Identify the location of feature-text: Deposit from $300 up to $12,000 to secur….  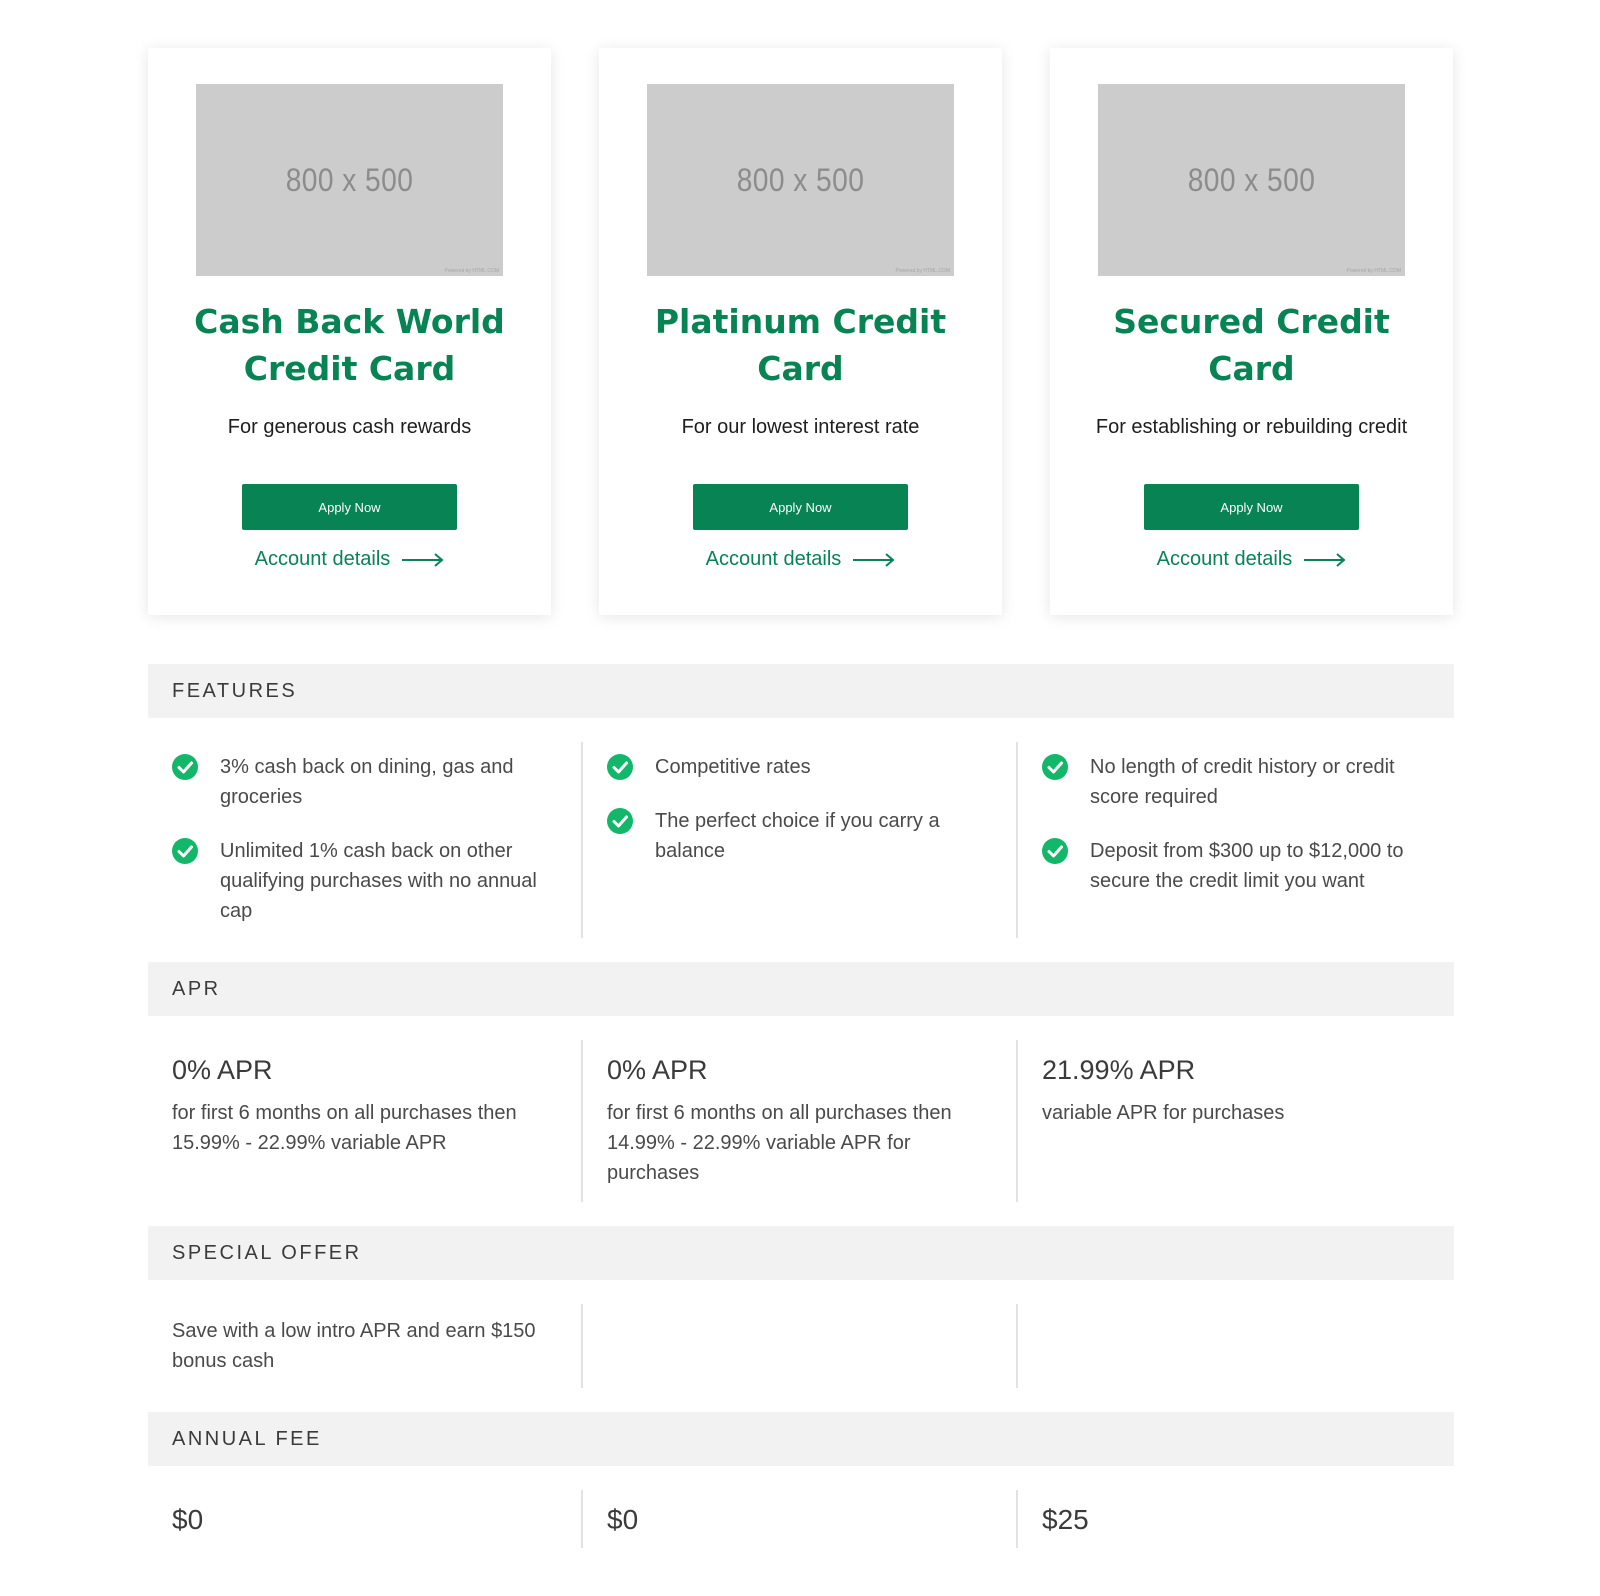
(1247, 866).